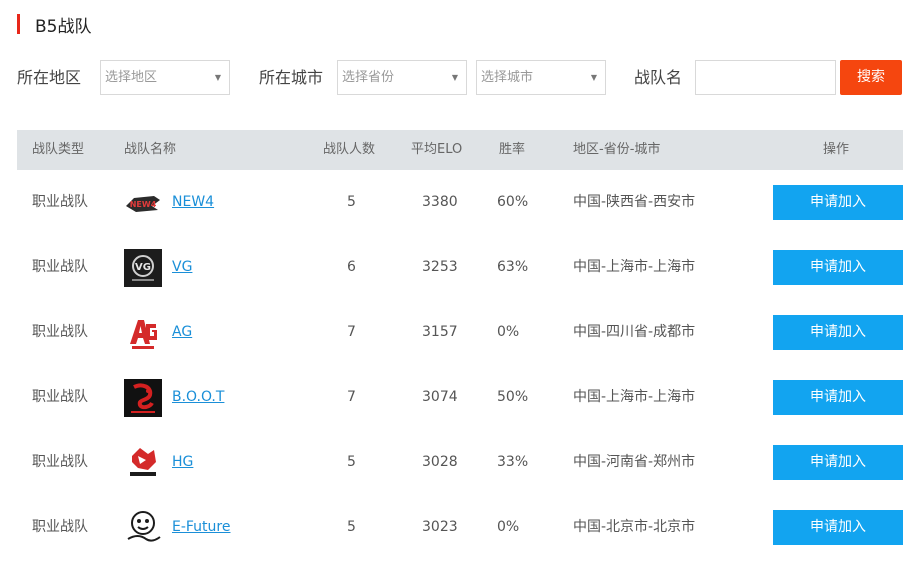 This screenshot has height=564, width=922. I want to click on team-location: 中国-北京市-北京市, so click(634, 527).